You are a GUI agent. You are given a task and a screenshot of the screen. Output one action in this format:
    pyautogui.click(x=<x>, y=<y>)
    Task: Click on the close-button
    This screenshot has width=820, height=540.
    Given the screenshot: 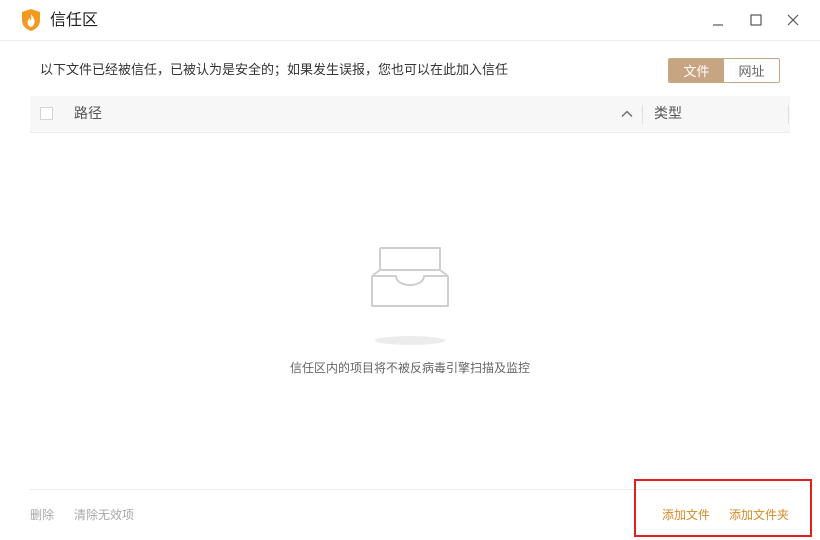 What is the action you would take?
    pyautogui.click(x=793, y=20)
    